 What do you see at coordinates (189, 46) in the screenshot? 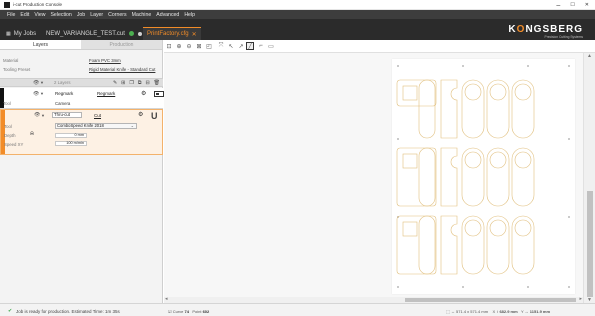
I see `zoom-out-icon: ⊖` at bounding box center [189, 46].